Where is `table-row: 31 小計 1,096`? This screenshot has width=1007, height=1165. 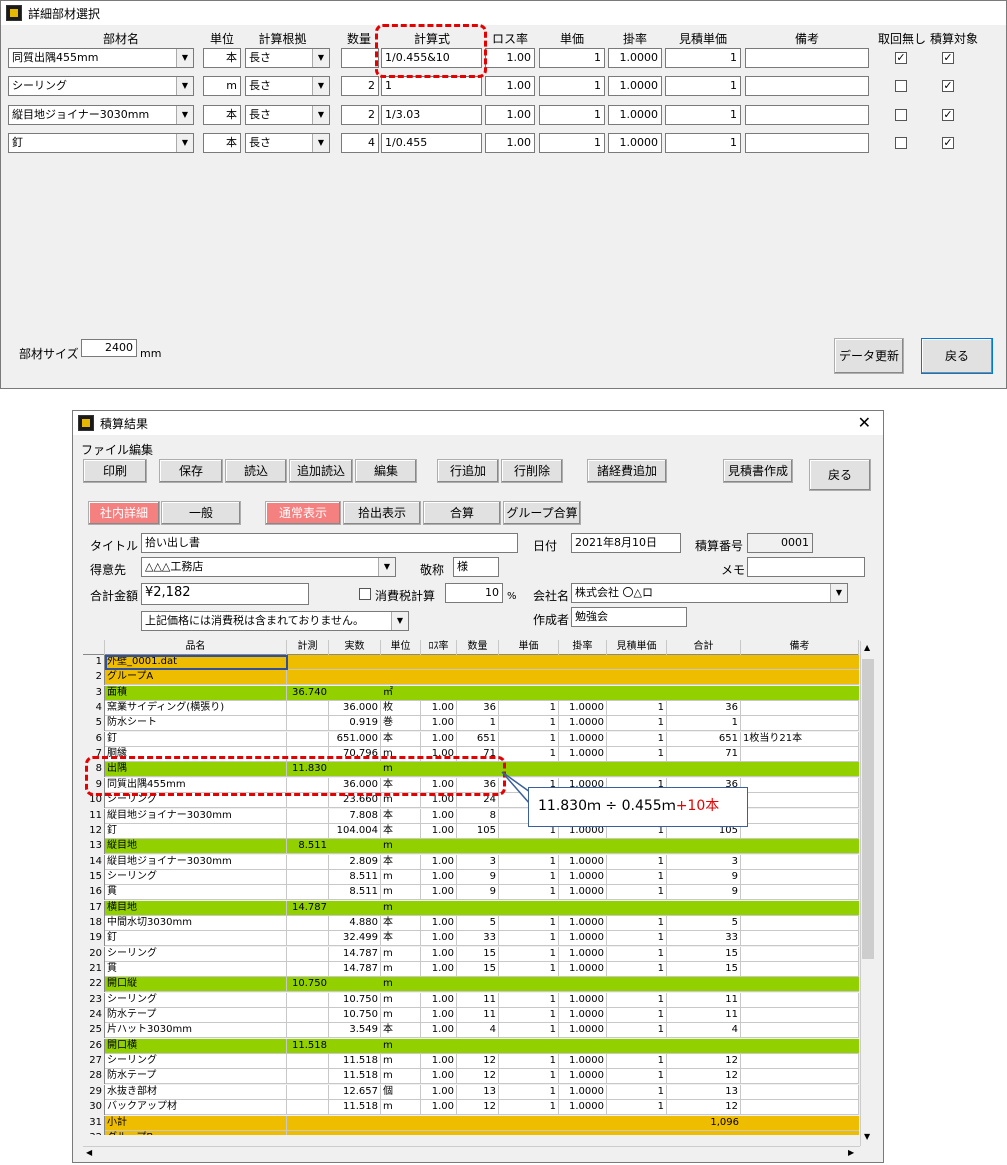 table-row: 31 小計 1,096 is located at coordinates (471, 1123).